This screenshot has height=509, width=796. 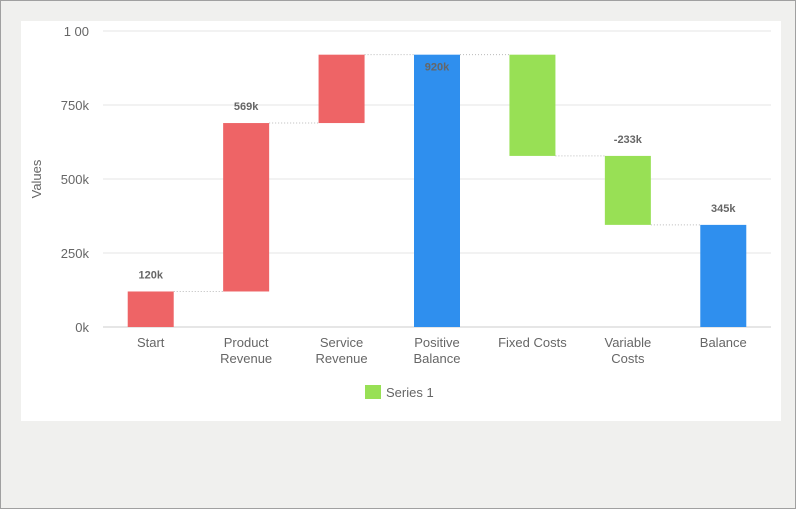 I want to click on data-label: 569k, so click(x=246, y=107).